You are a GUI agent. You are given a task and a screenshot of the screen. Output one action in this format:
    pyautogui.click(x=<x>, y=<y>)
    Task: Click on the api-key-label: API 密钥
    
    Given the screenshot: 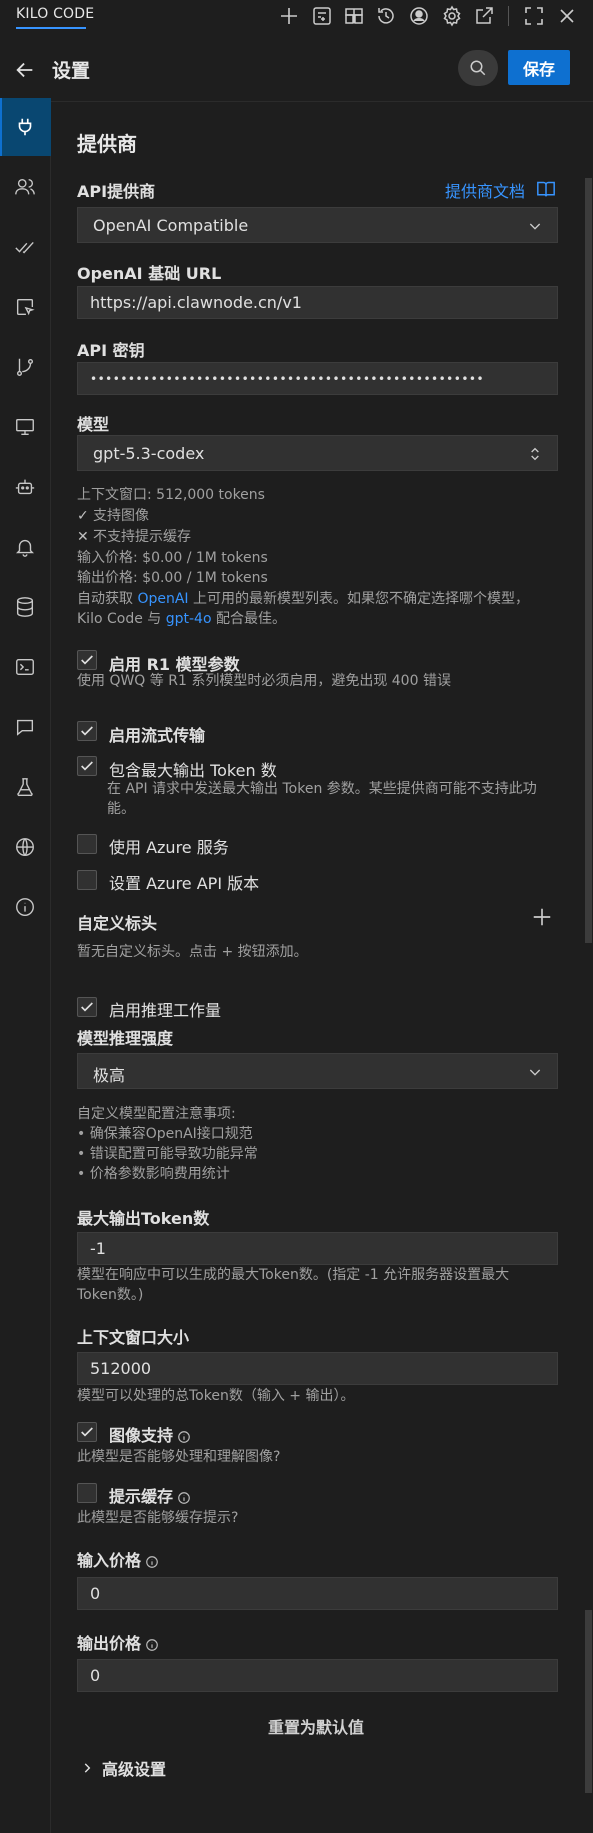 What is the action you would take?
    pyautogui.click(x=111, y=350)
    